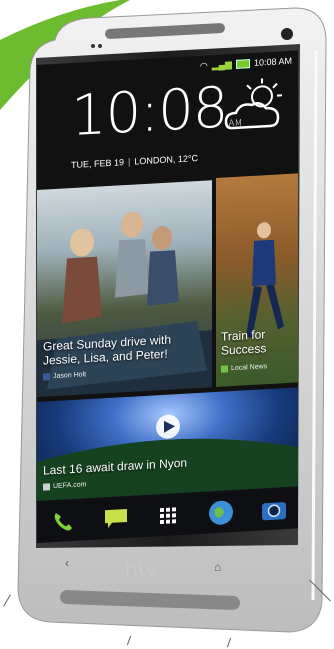 The width and height of the screenshot is (334, 649). I want to click on blinkfeed-tile-news: Train for Success Local News, so click(257, 280).